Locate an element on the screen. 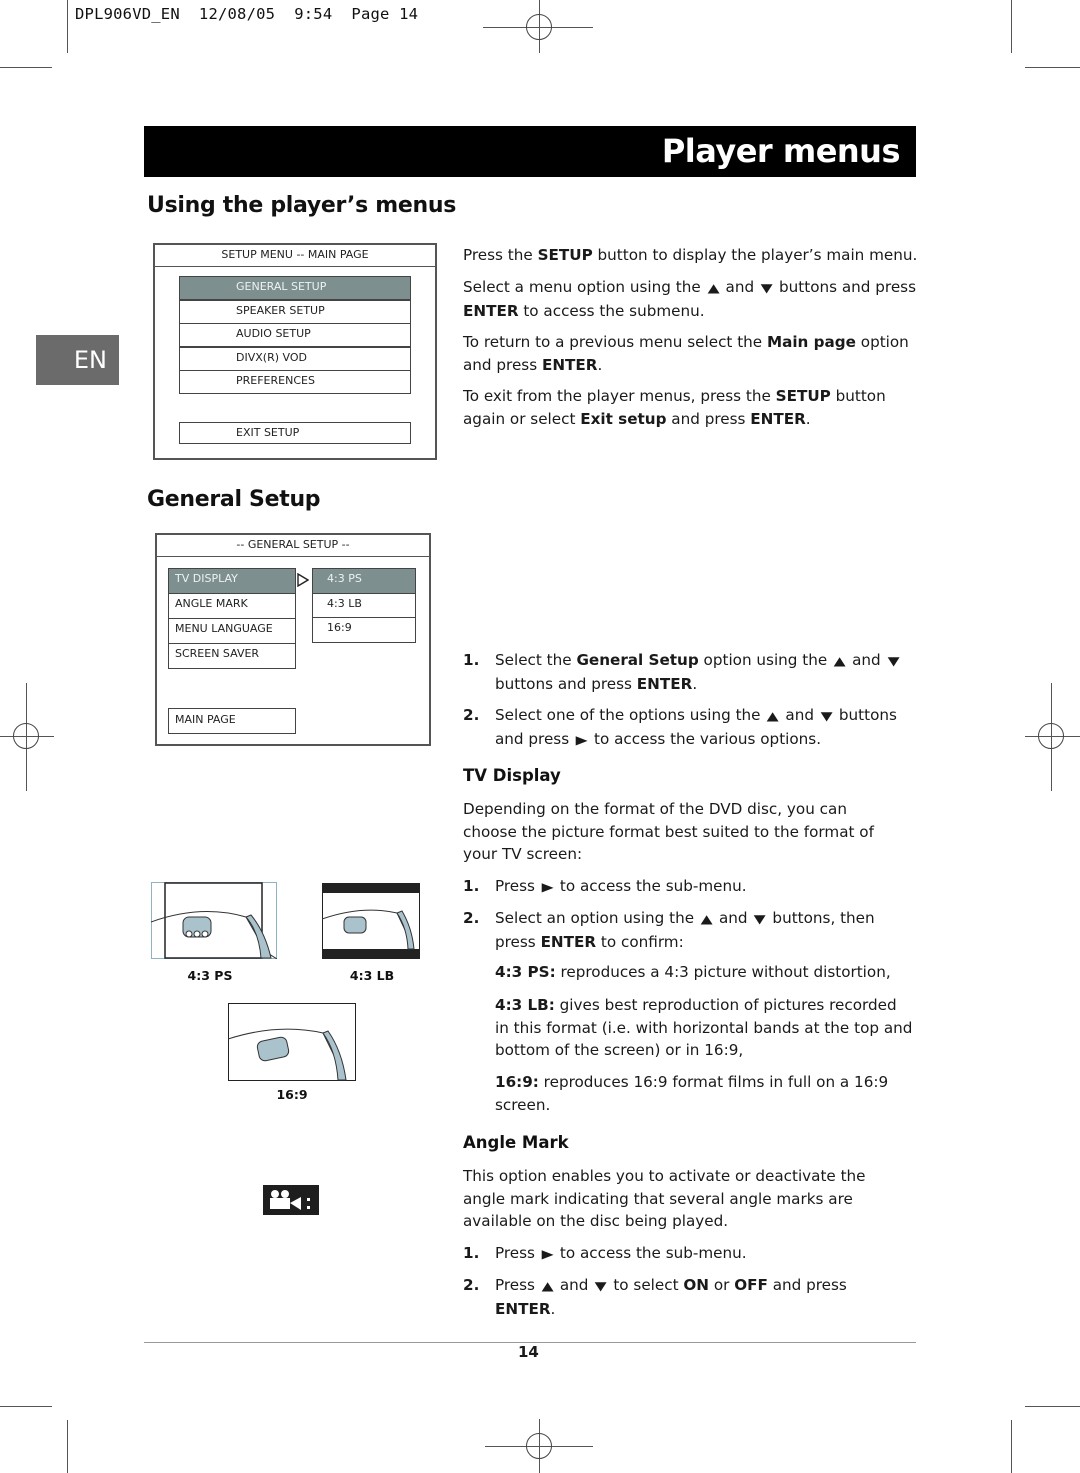 The width and height of the screenshot is (1080, 1473). osd-menu-item: ANGLE MARK is located at coordinates (232, 606).